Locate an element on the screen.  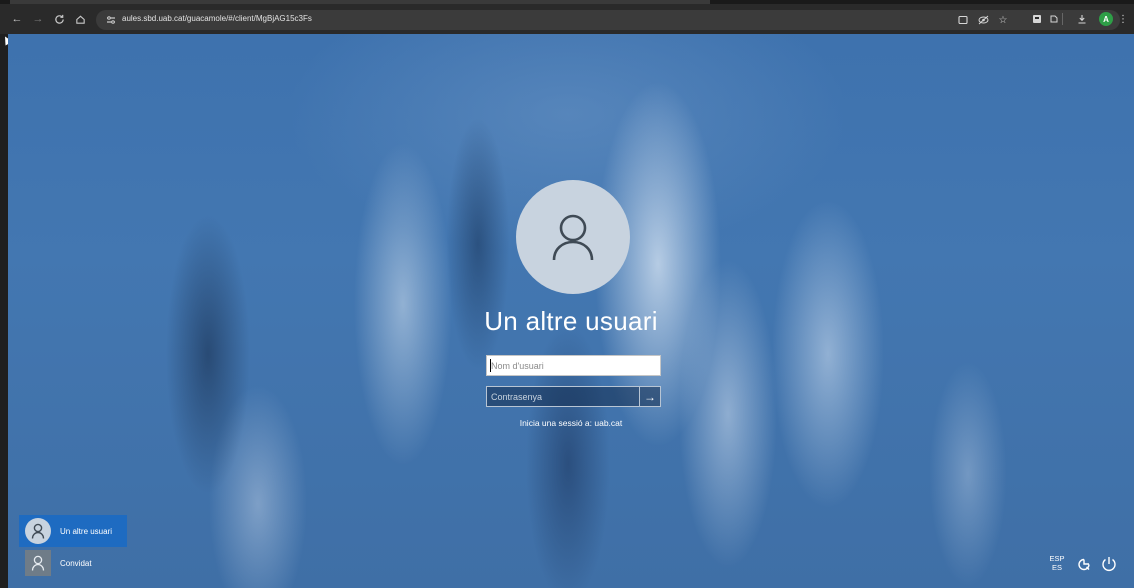
sign-in-domain-hint: Inicia una sessió a: uab.cat is located at coordinates (571, 423).